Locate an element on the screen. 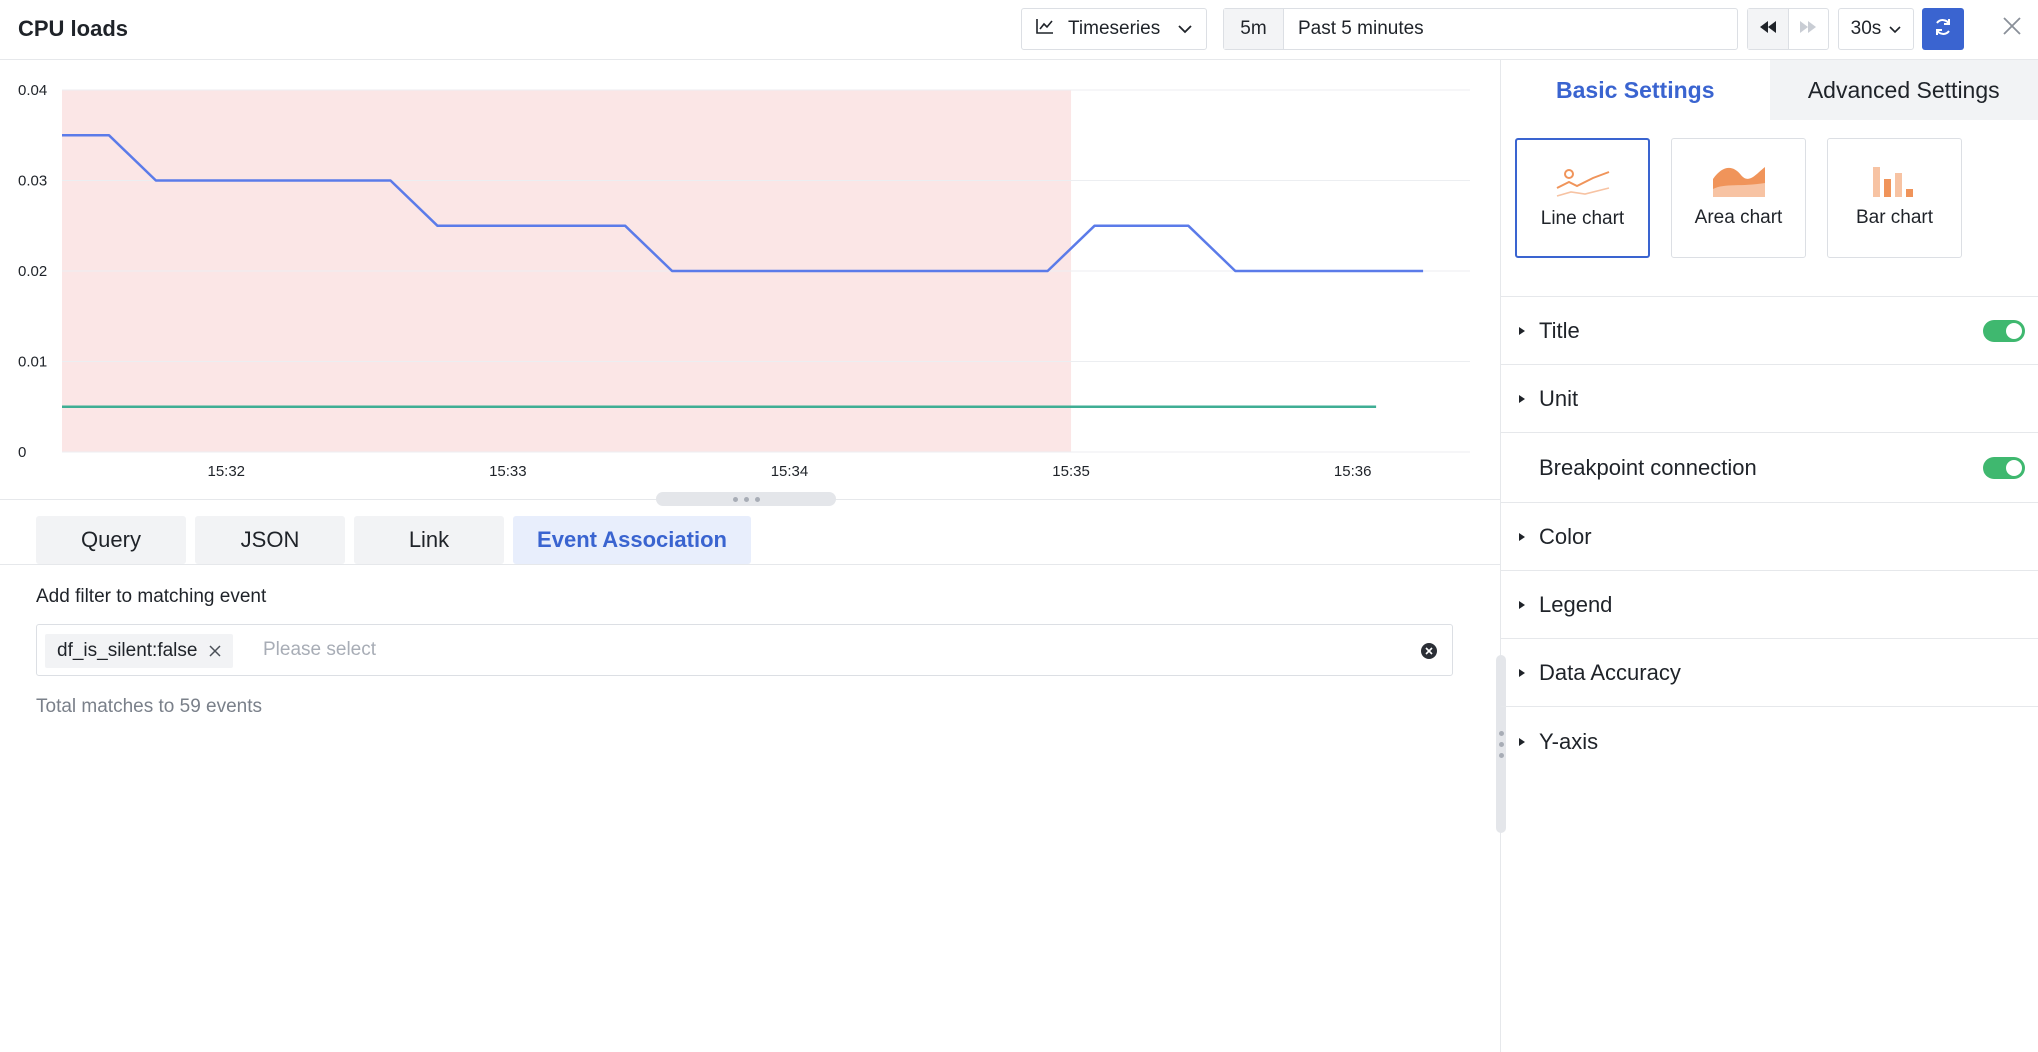  close-icon is located at coordinates (2012, 28).